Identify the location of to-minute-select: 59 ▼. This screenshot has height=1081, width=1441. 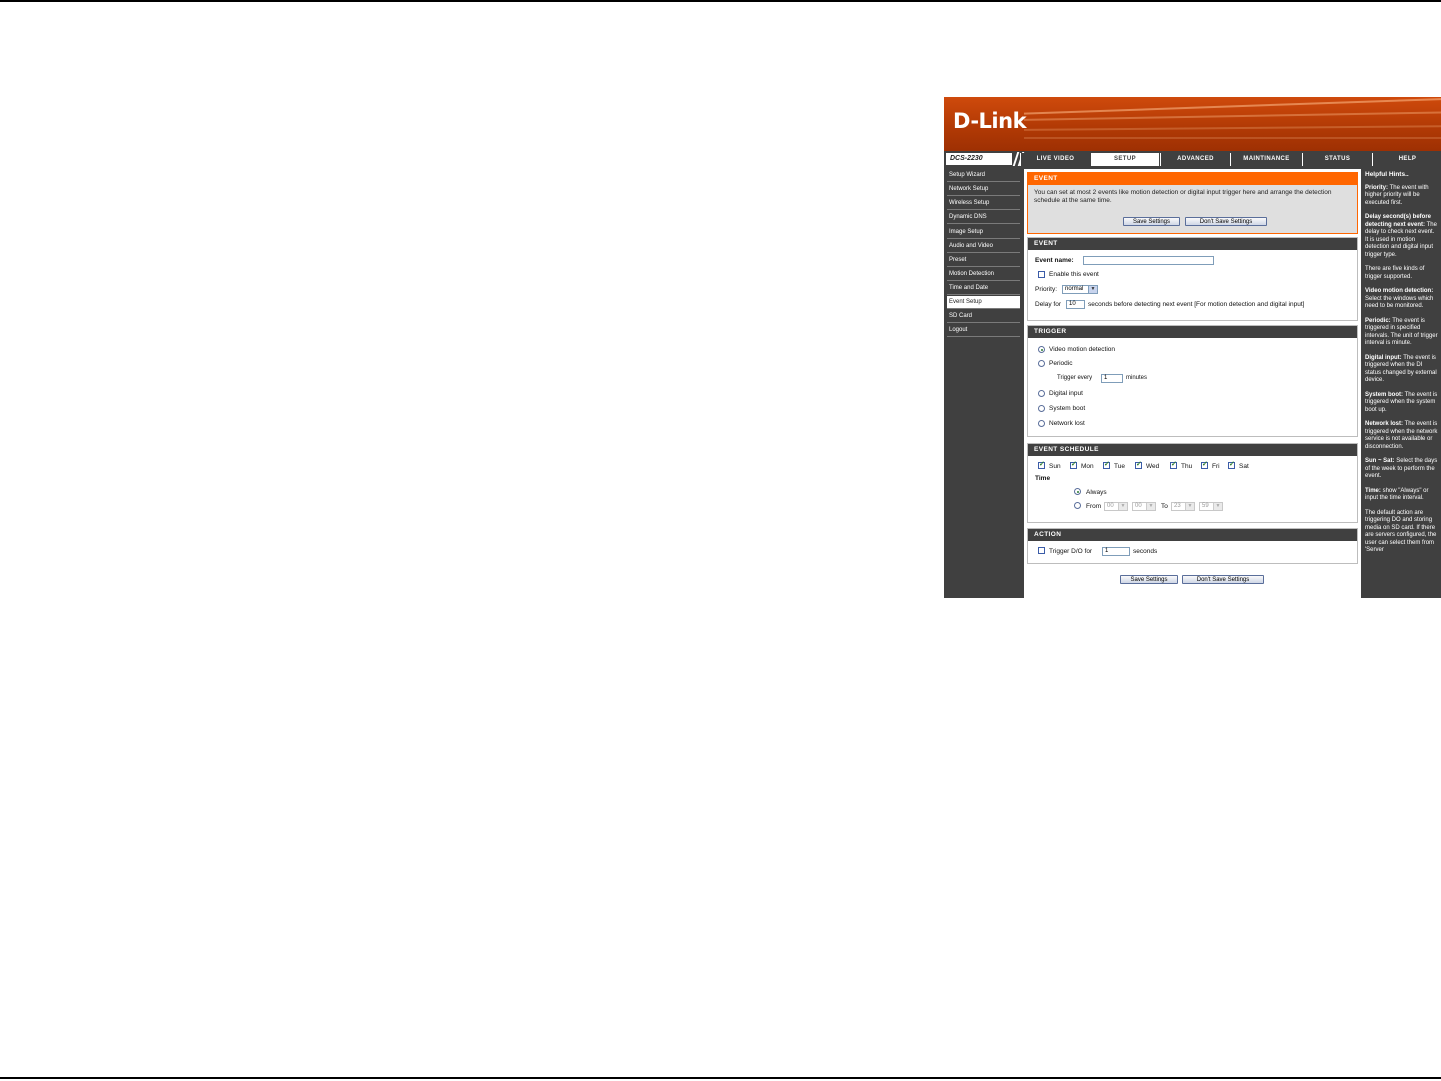
(1211, 506).